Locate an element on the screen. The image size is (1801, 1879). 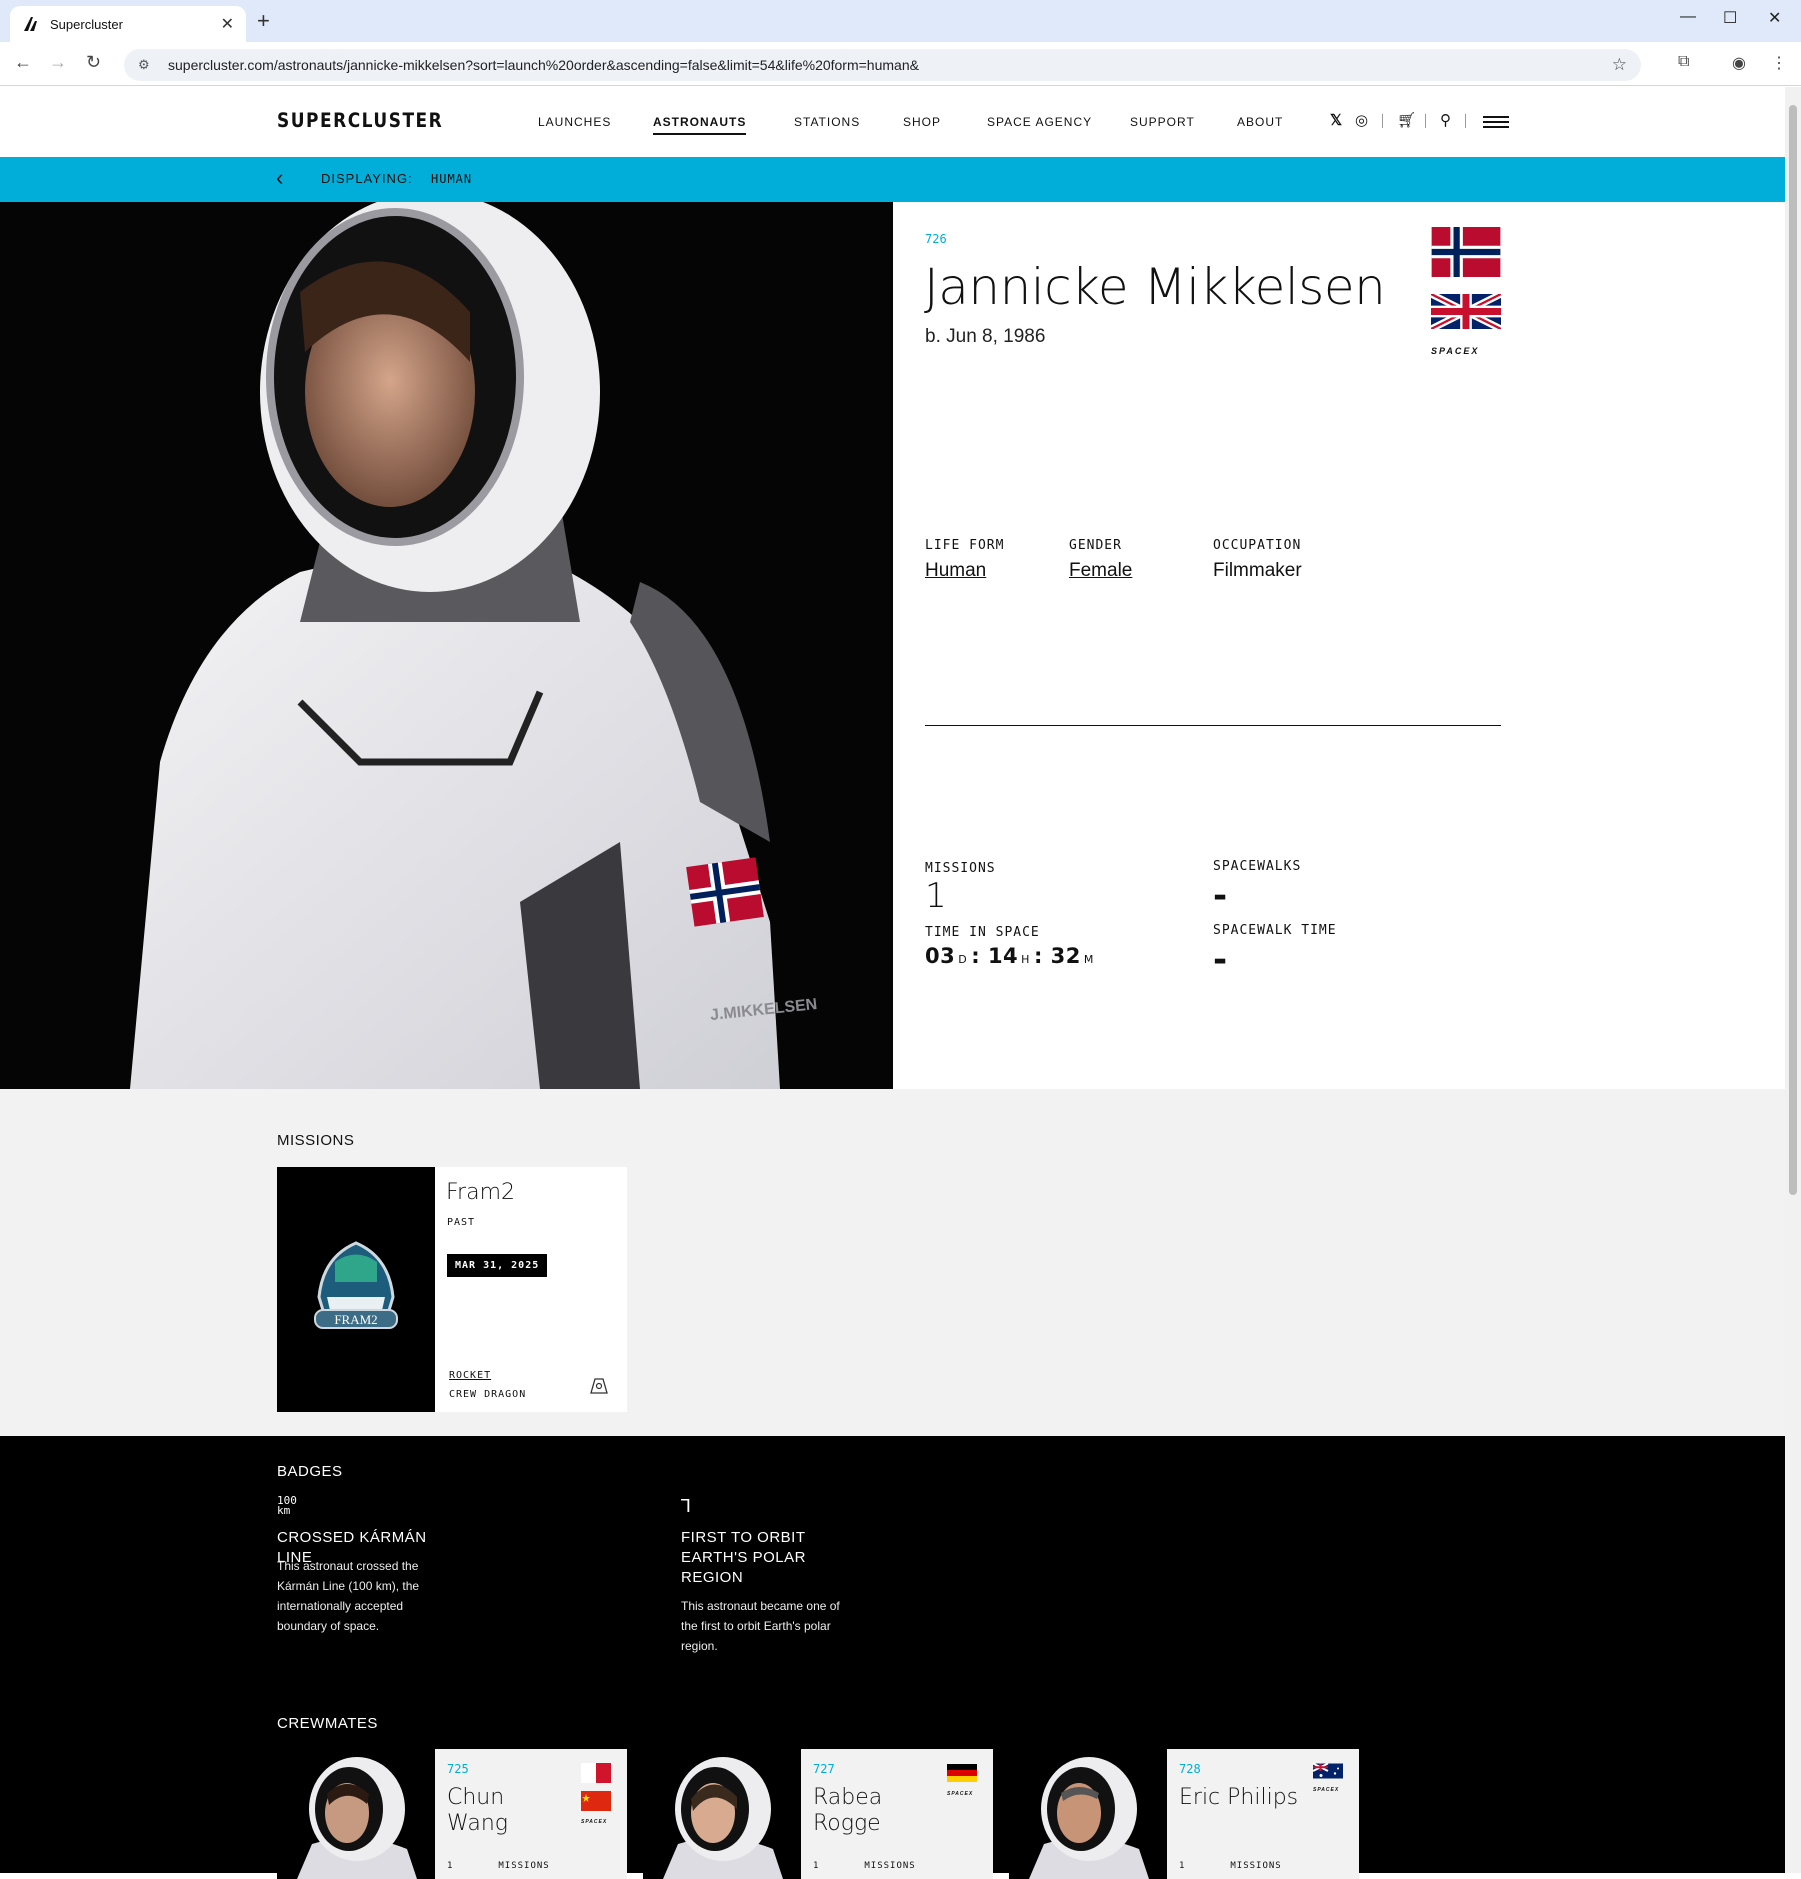
crewmate-card: 727 Rabea Rogge SPACEX 1 MISSIONS is located at coordinates (818, 1814).